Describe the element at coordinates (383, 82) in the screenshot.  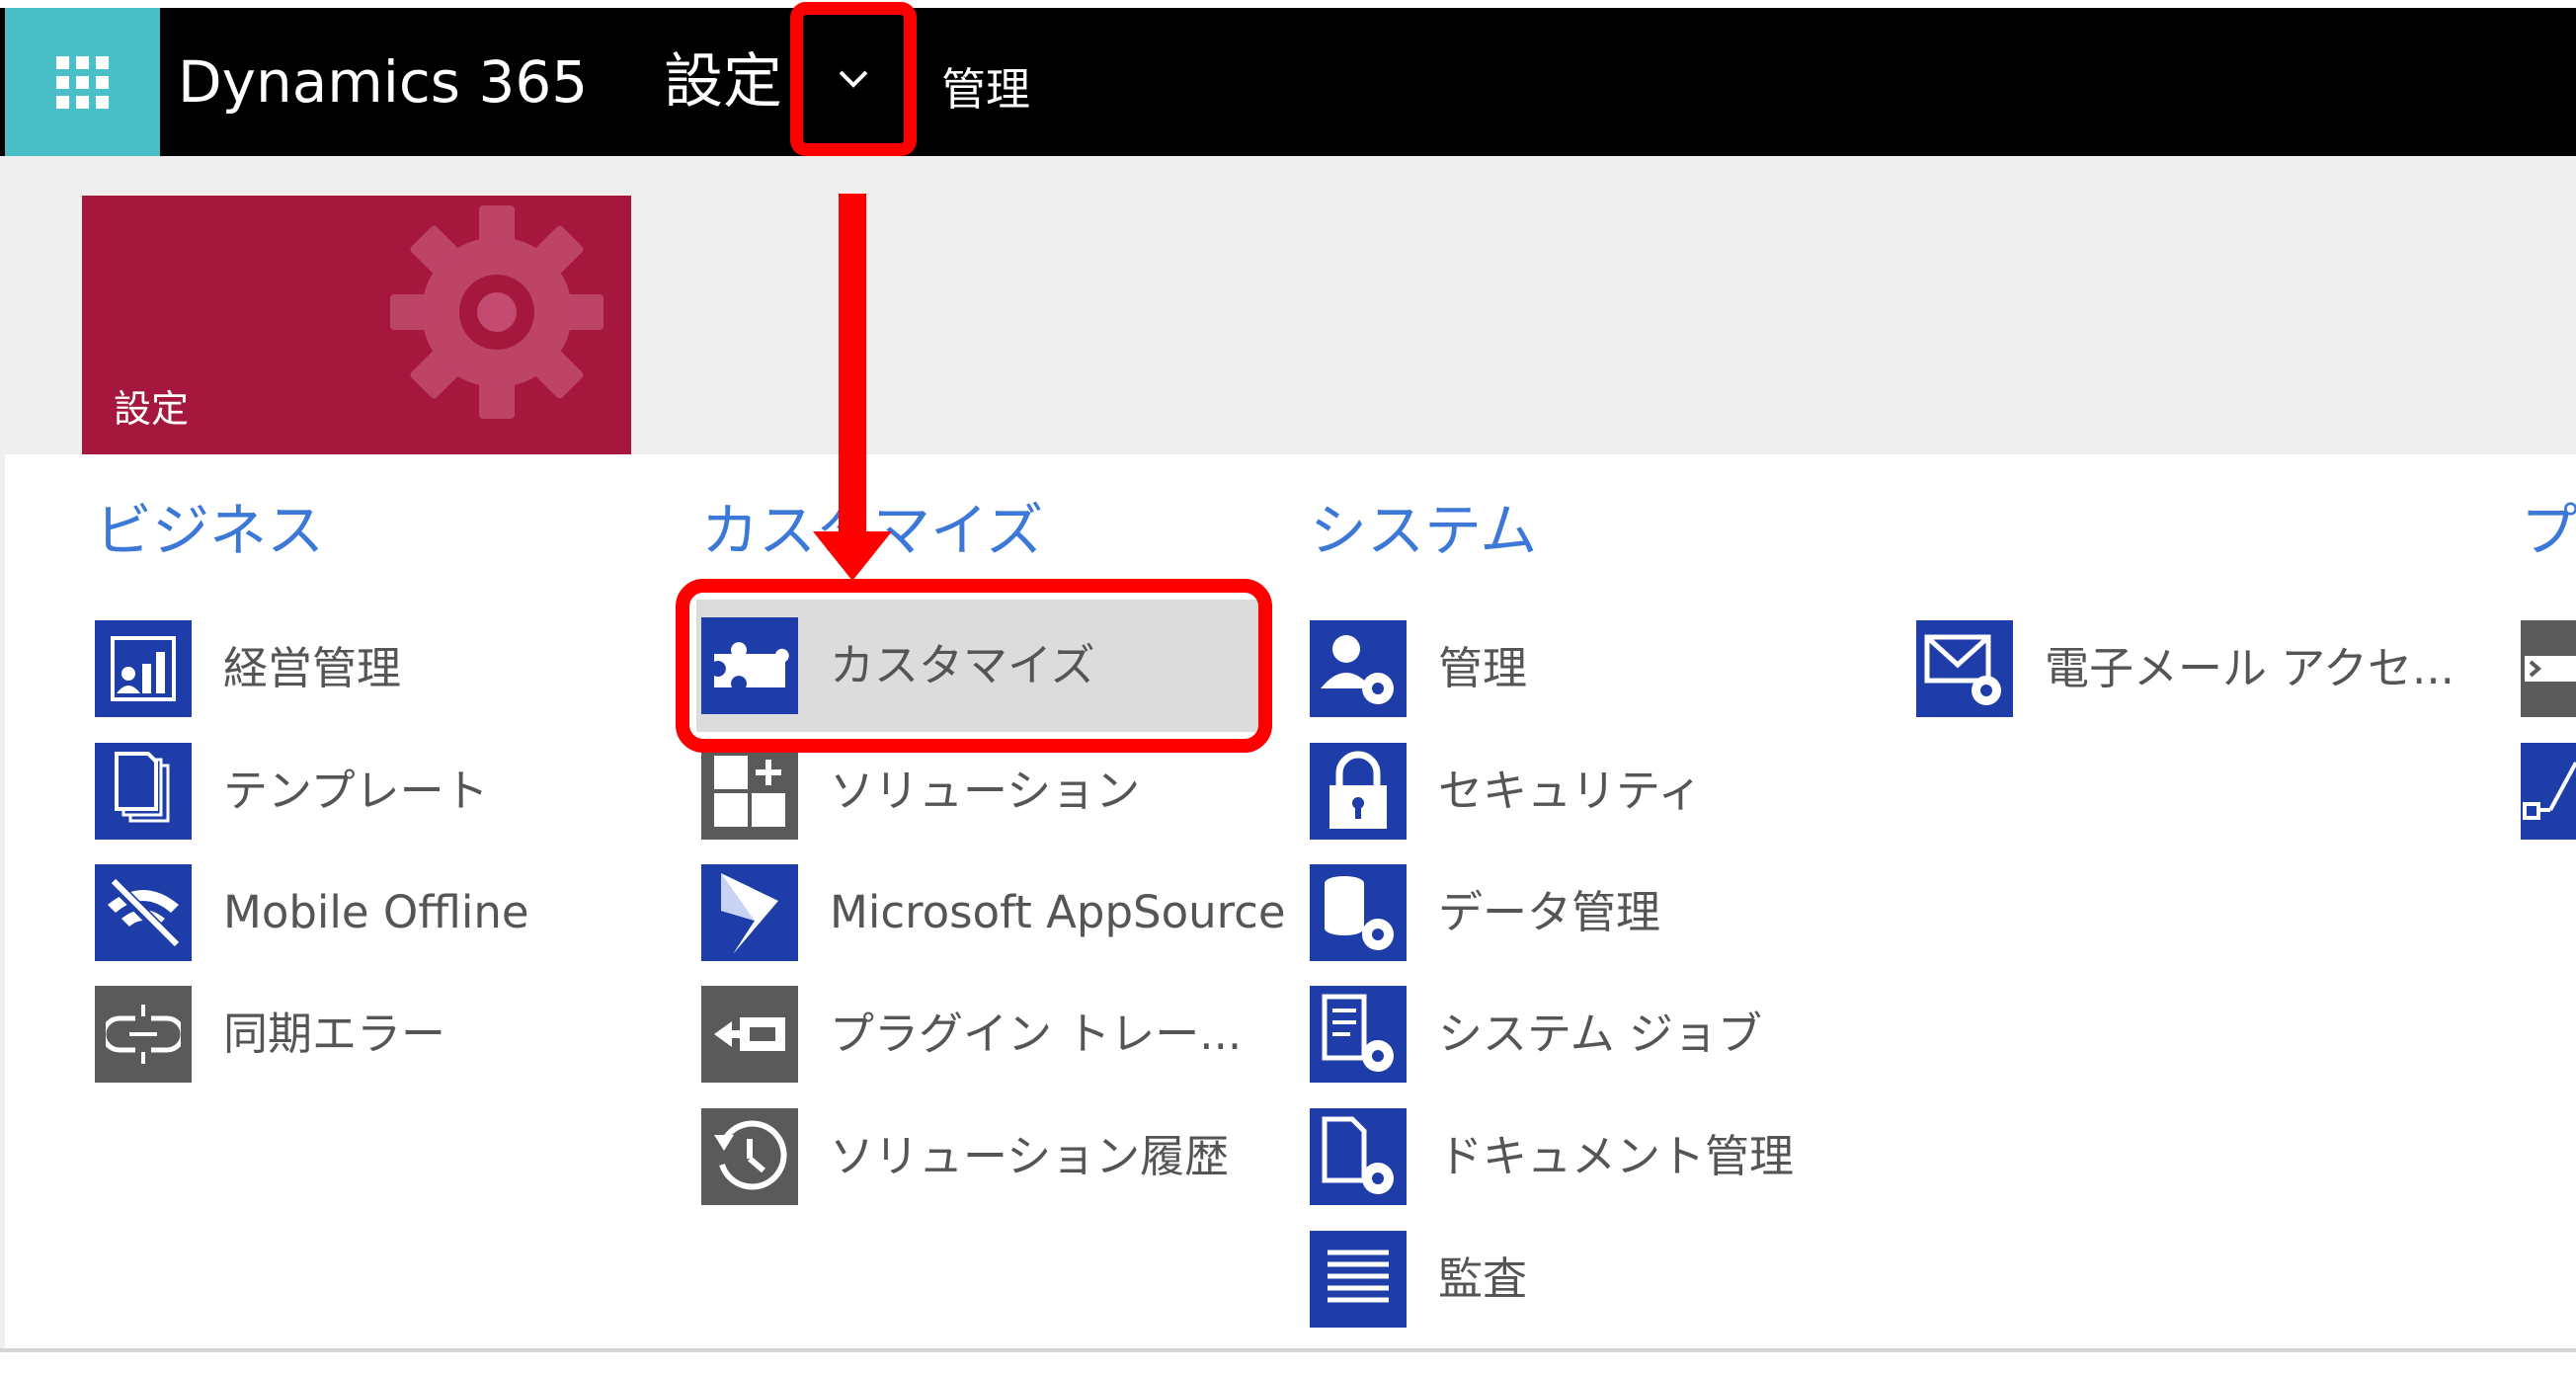
I see `app-brand: Dynamics 365` at that location.